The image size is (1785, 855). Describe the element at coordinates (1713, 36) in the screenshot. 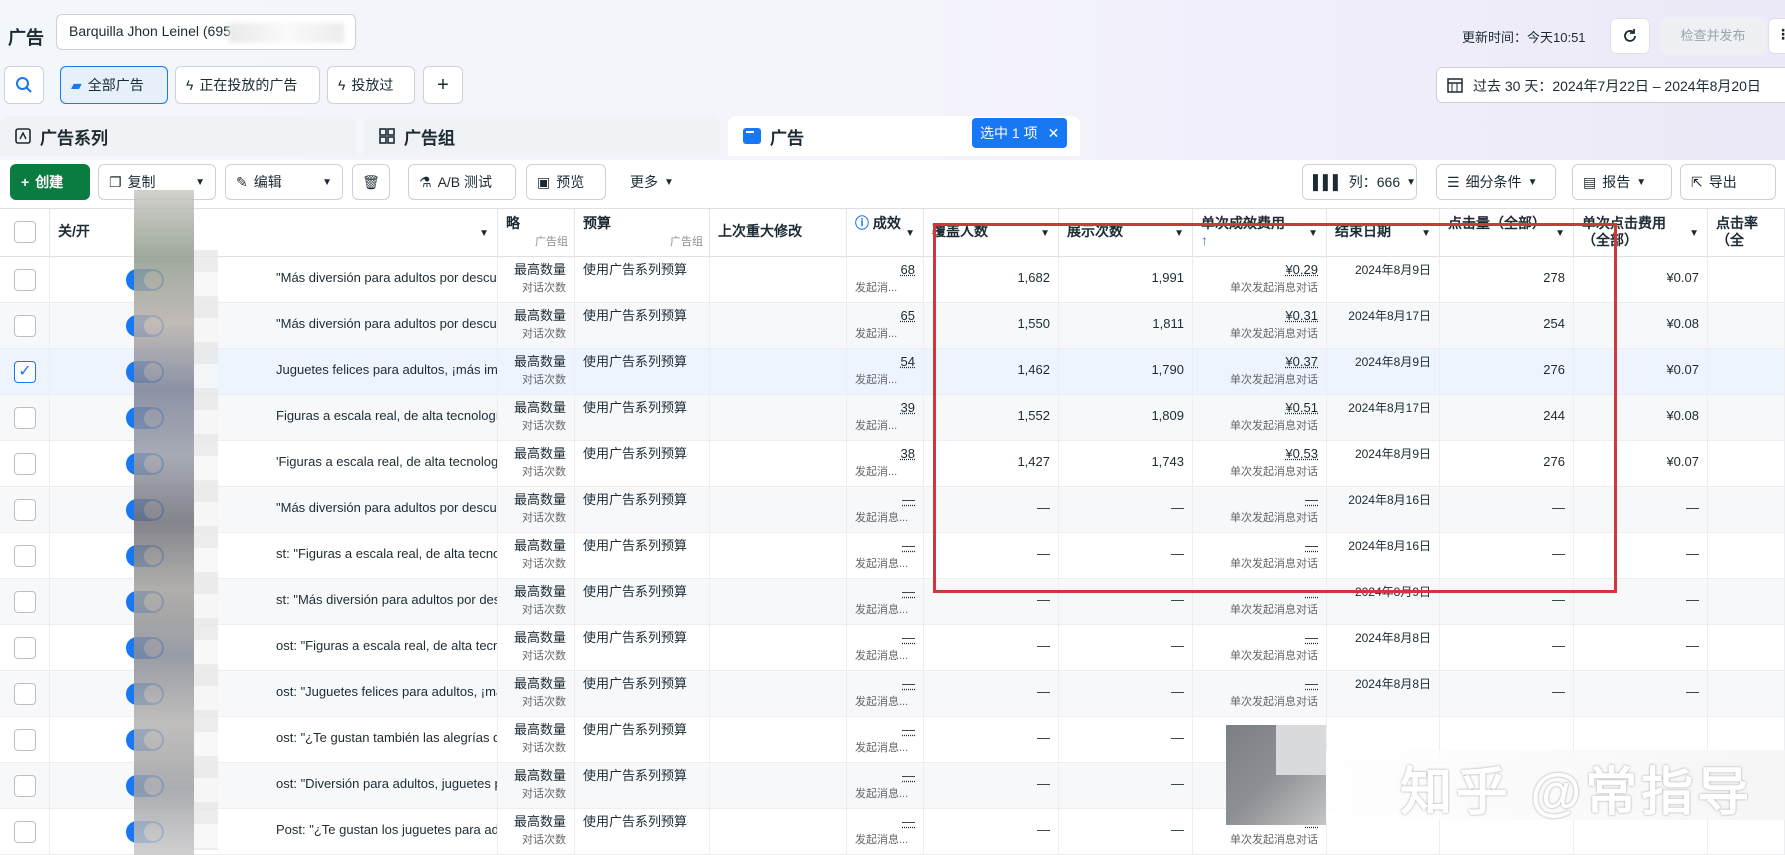

I see `review-publish-button: 检查并发布` at that location.